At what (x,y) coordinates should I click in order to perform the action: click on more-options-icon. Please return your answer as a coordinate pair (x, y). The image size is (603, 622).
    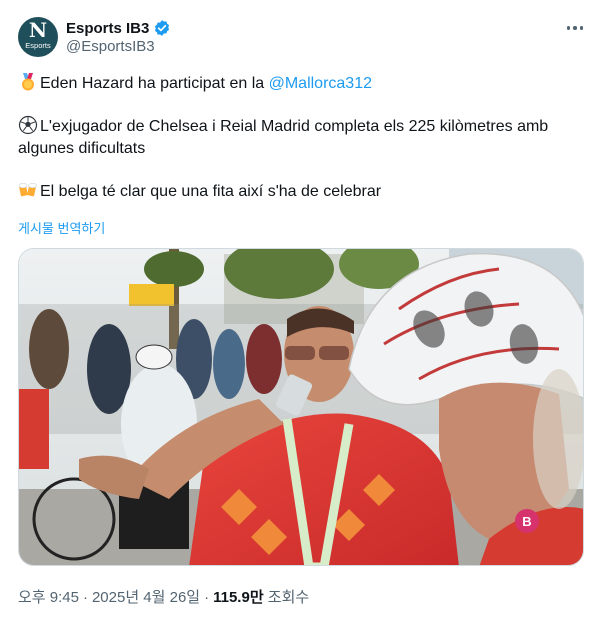
    Looking at the image, I should click on (575, 28).